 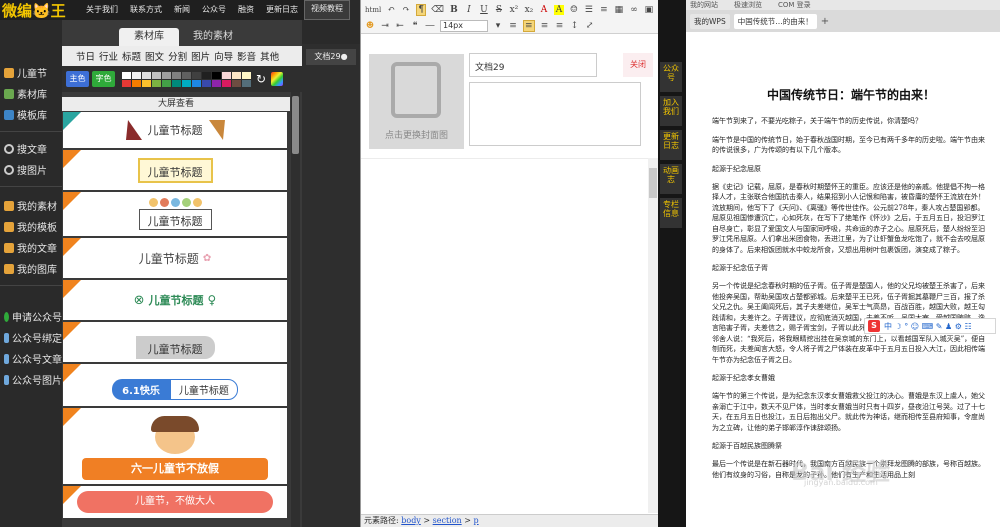 What do you see at coordinates (31, 72) in the screenshot?
I see `sidebar-item-childrens-day: 儿童节` at bounding box center [31, 72].